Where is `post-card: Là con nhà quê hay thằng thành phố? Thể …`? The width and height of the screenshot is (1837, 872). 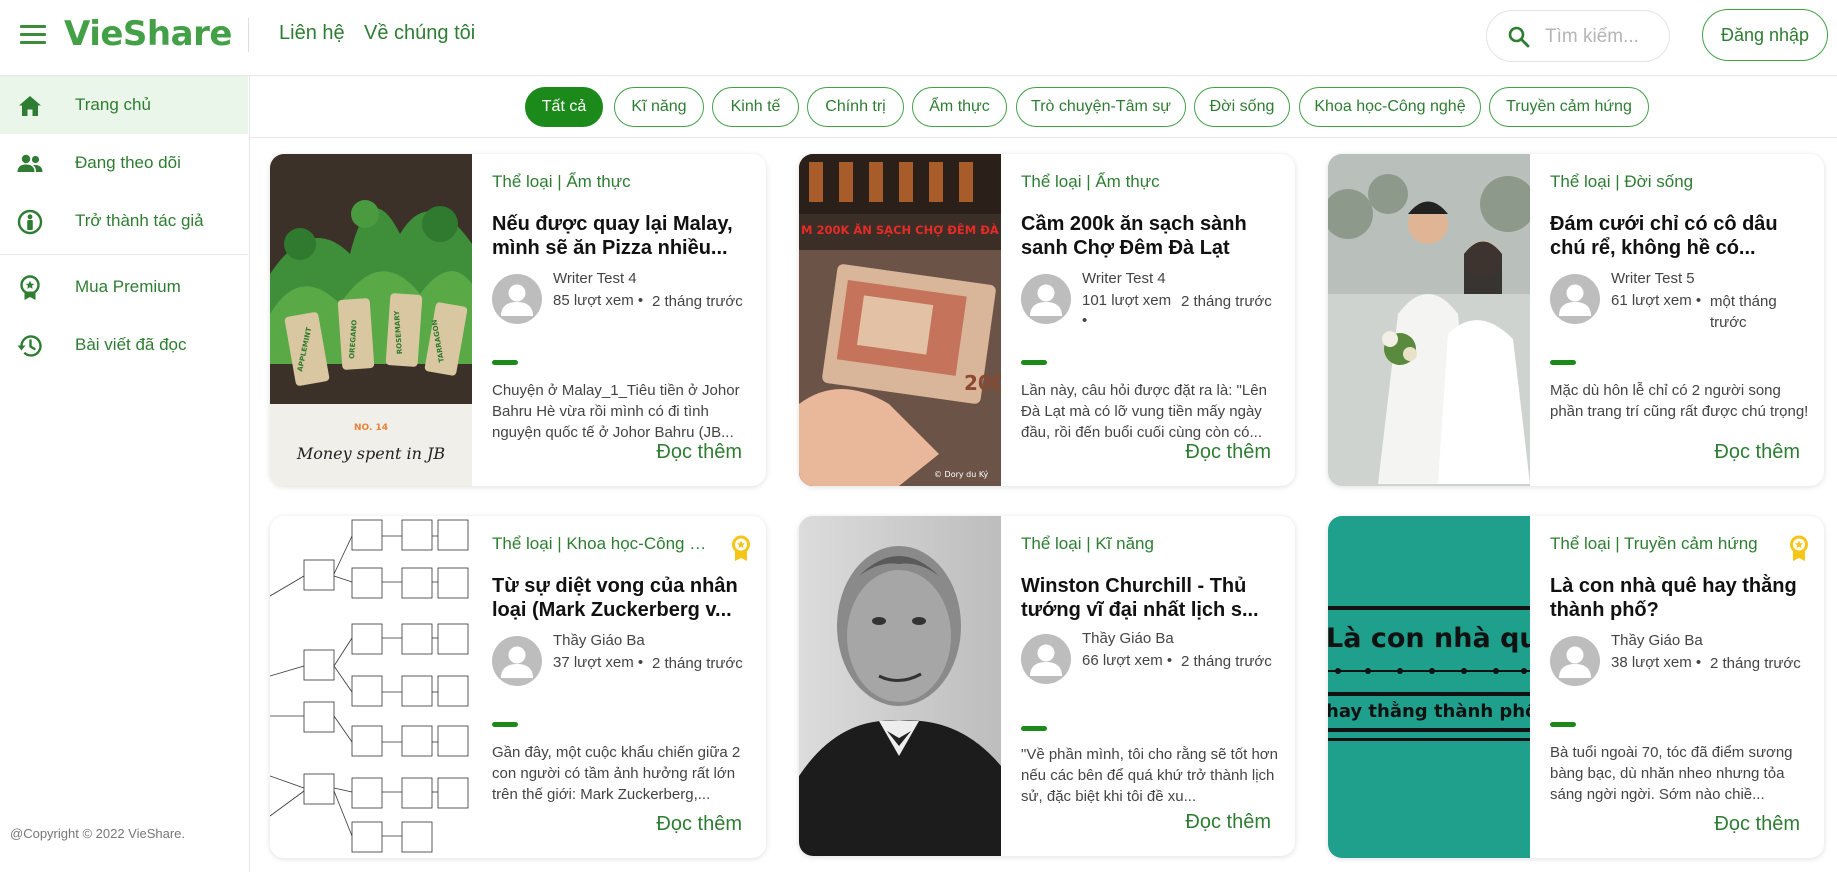
post-card: Là con nhà quê hay thằng thành phố? Thể … is located at coordinates (1576, 687).